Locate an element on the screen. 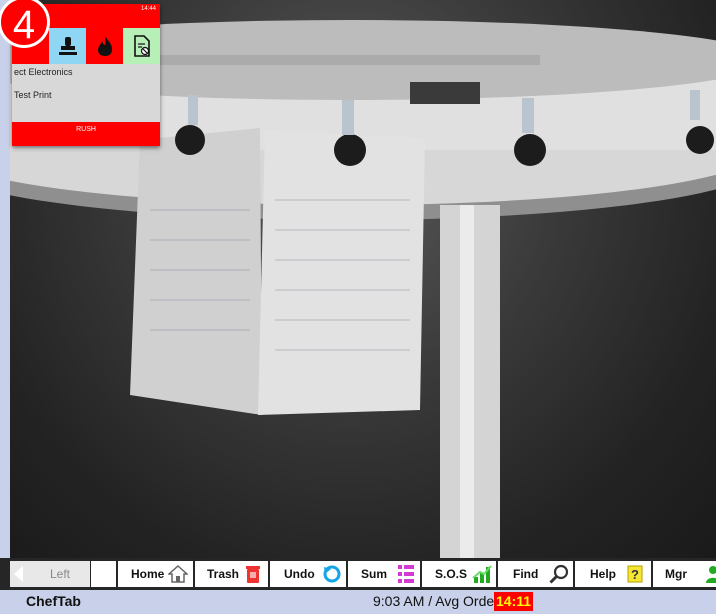 The image size is (716, 614). home-button-label: Home is located at coordinates (148, 574).